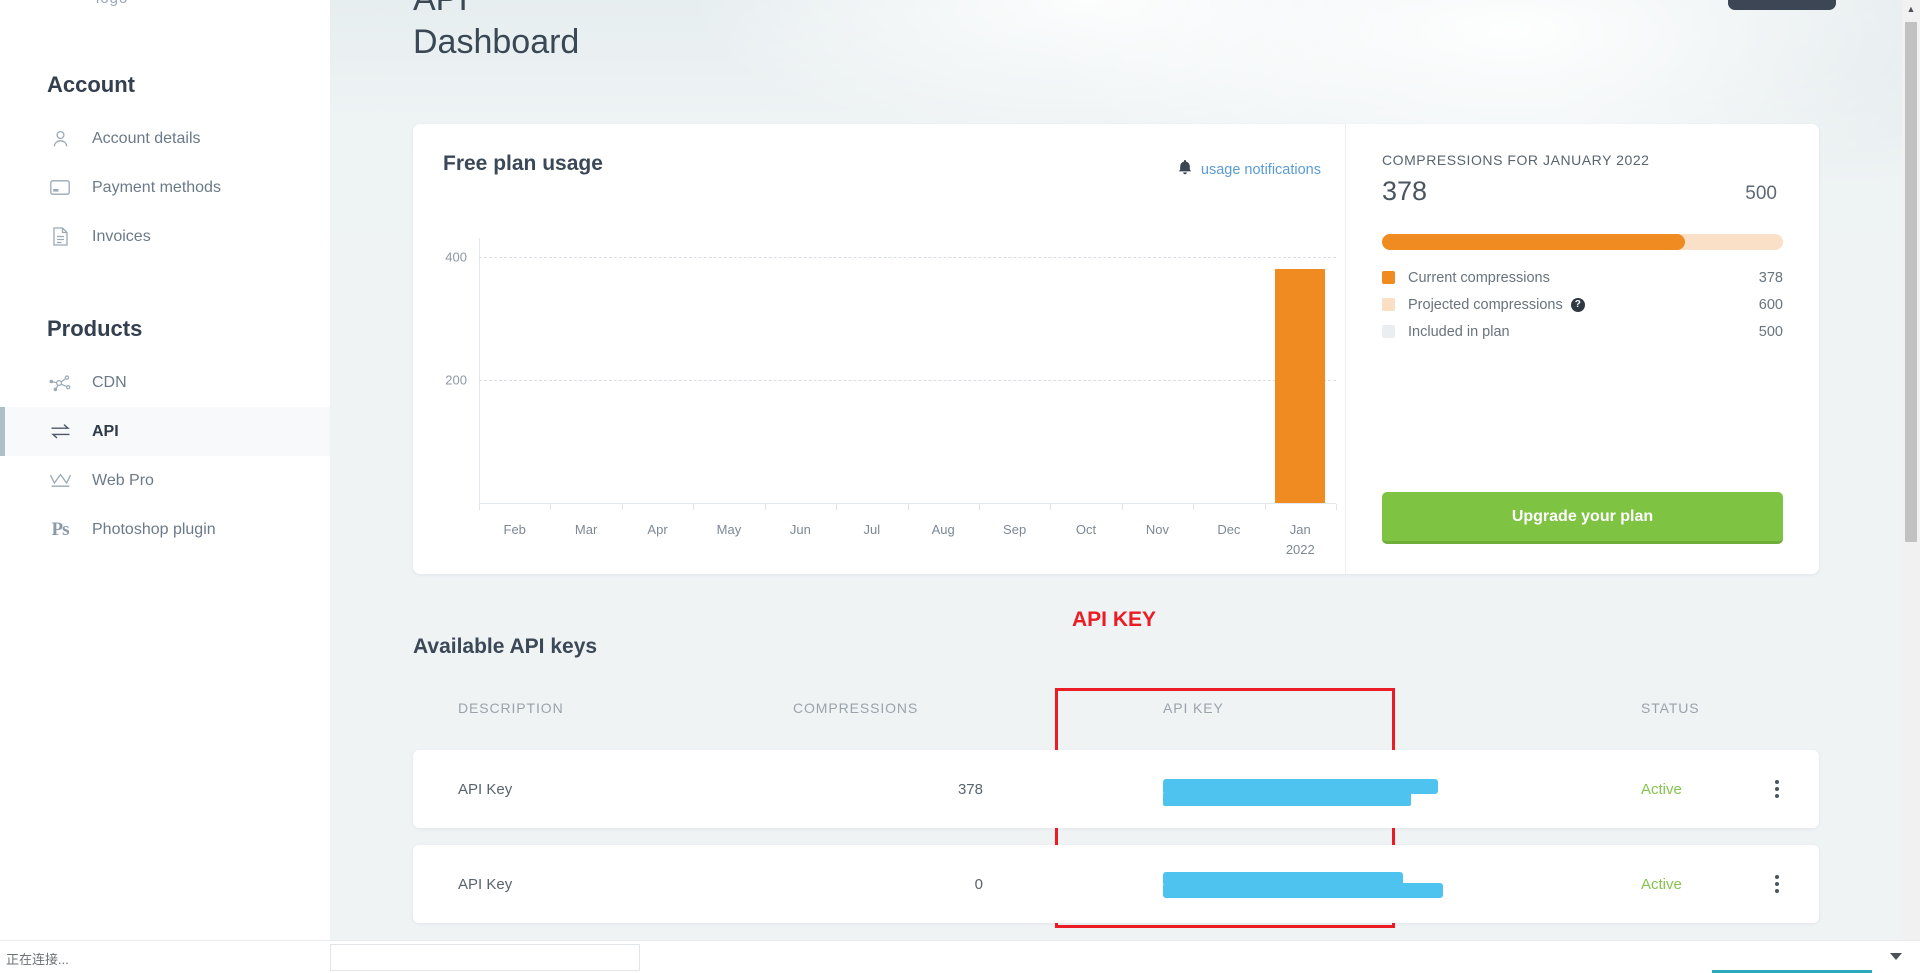 The width and height of the screenshot is (1920, 973). I want to click on table-row: API Key 378 Active, so click(1116, 789).